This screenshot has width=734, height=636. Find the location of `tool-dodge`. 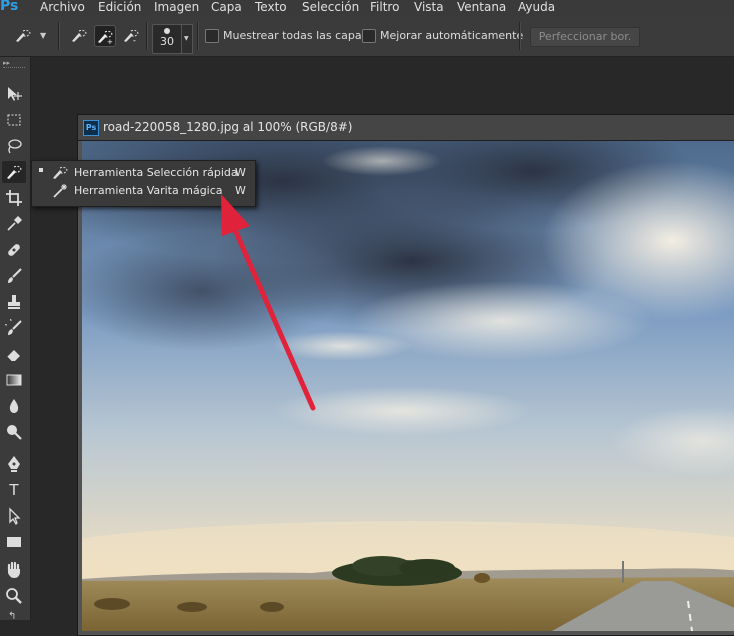

tool-dodge is located at coordinates (14, 432).